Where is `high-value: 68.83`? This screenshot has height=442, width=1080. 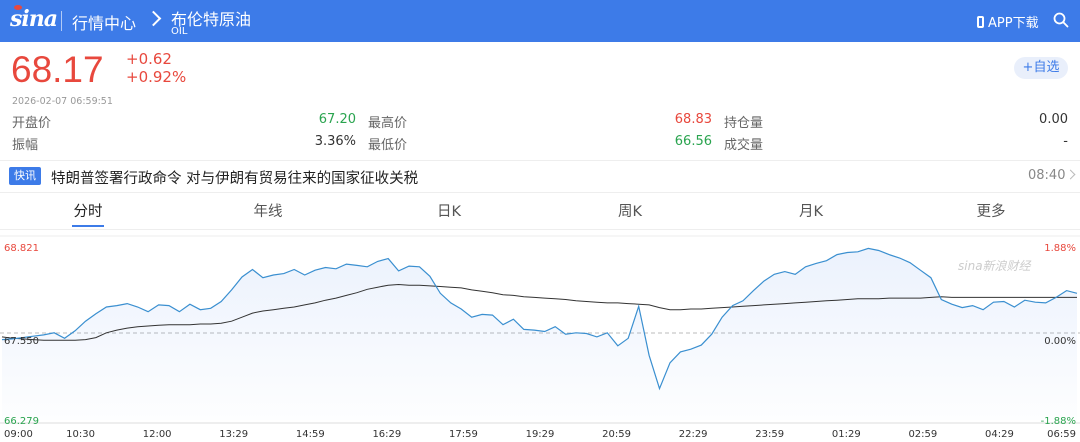 high-value: 68.83 is located at coordinates (693, 119).